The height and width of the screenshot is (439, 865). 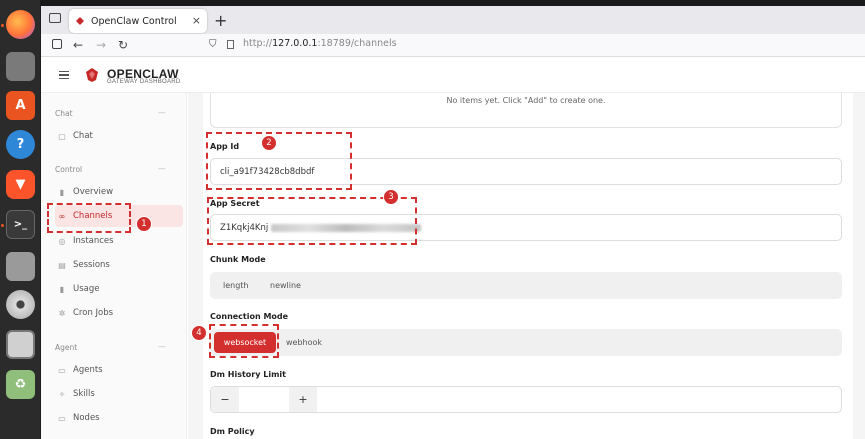 What do you see at coordinates (119, 289) in the screenshot?
I see `sidebar-item-usage: ▮ Usage` at bounding box center [119, 289].